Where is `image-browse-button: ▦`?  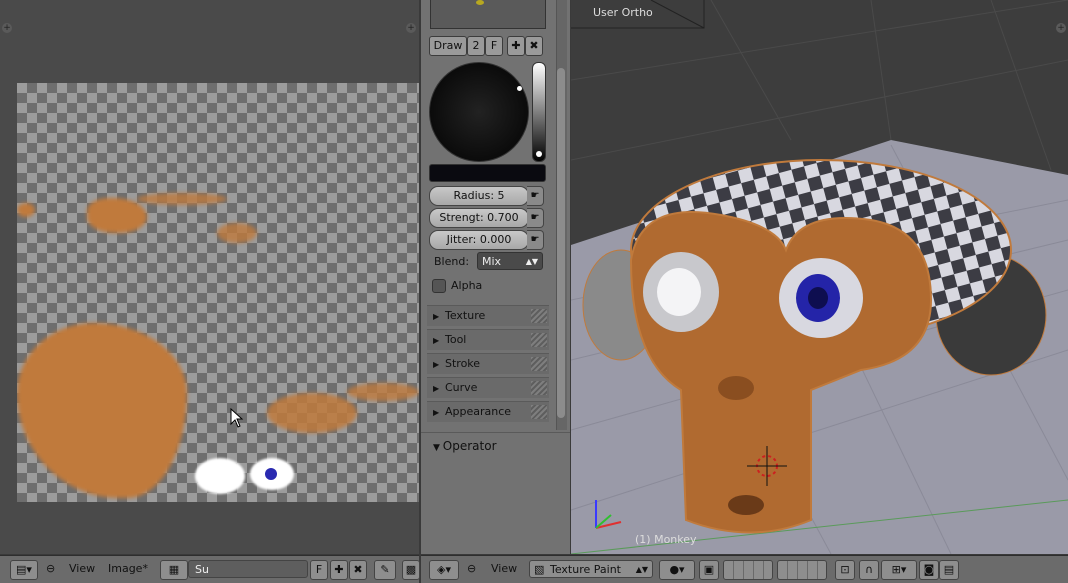
image-browse-button: ▦ is located at coordinates (174, 570).